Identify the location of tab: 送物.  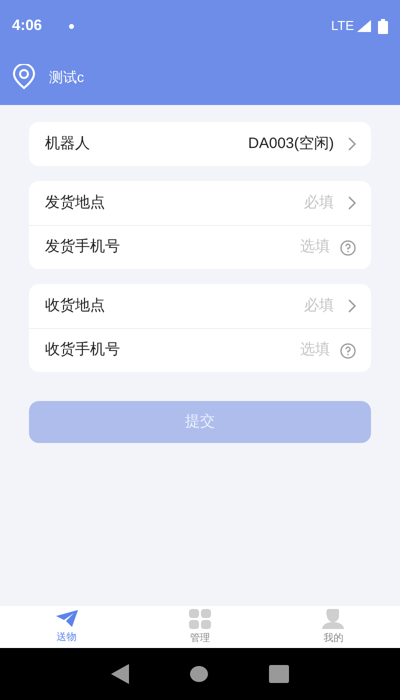
(67, 627).